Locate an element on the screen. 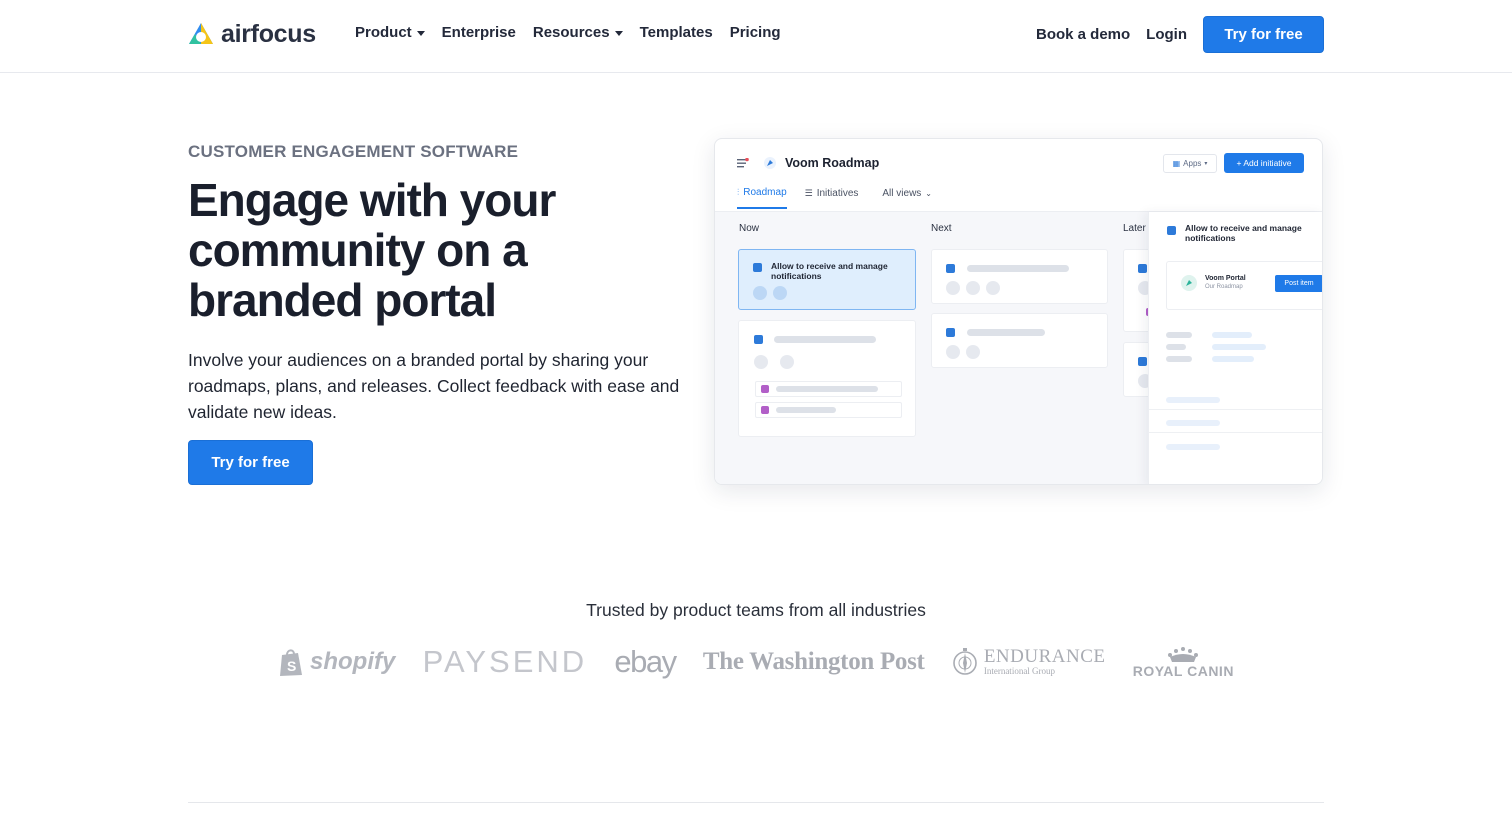  washington-post-wordmark: The Washington Post is located at coordinates (813, 661).